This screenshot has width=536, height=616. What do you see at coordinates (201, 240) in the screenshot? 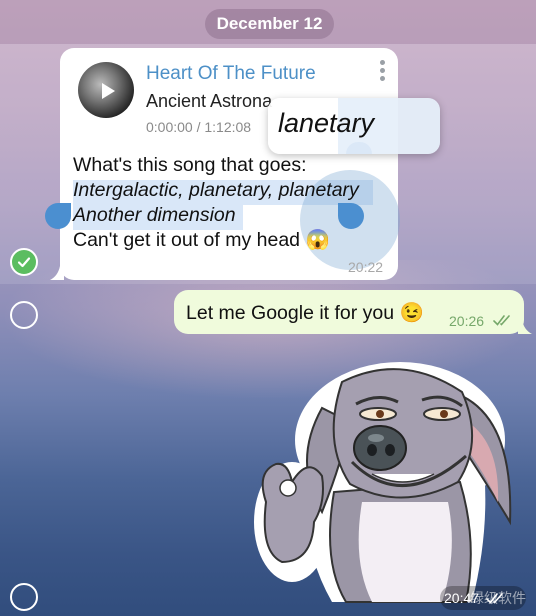
I see `message-line: Can't get it out of my head 😱` at bounding box center [201, 240].